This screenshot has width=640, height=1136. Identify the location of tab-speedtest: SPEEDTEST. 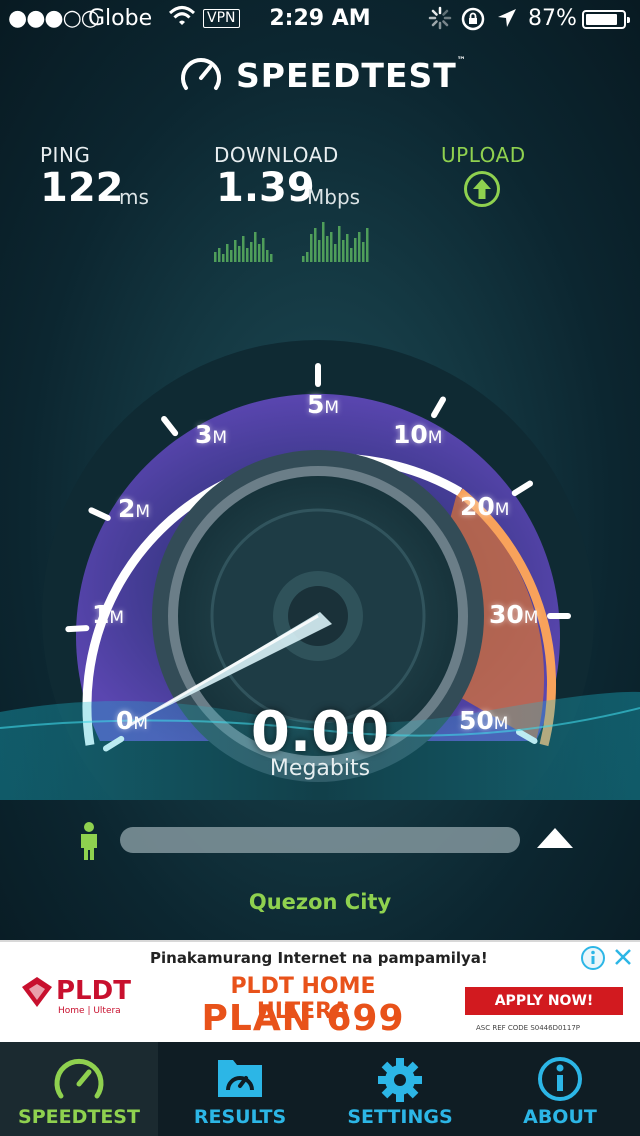
(79, 1089).